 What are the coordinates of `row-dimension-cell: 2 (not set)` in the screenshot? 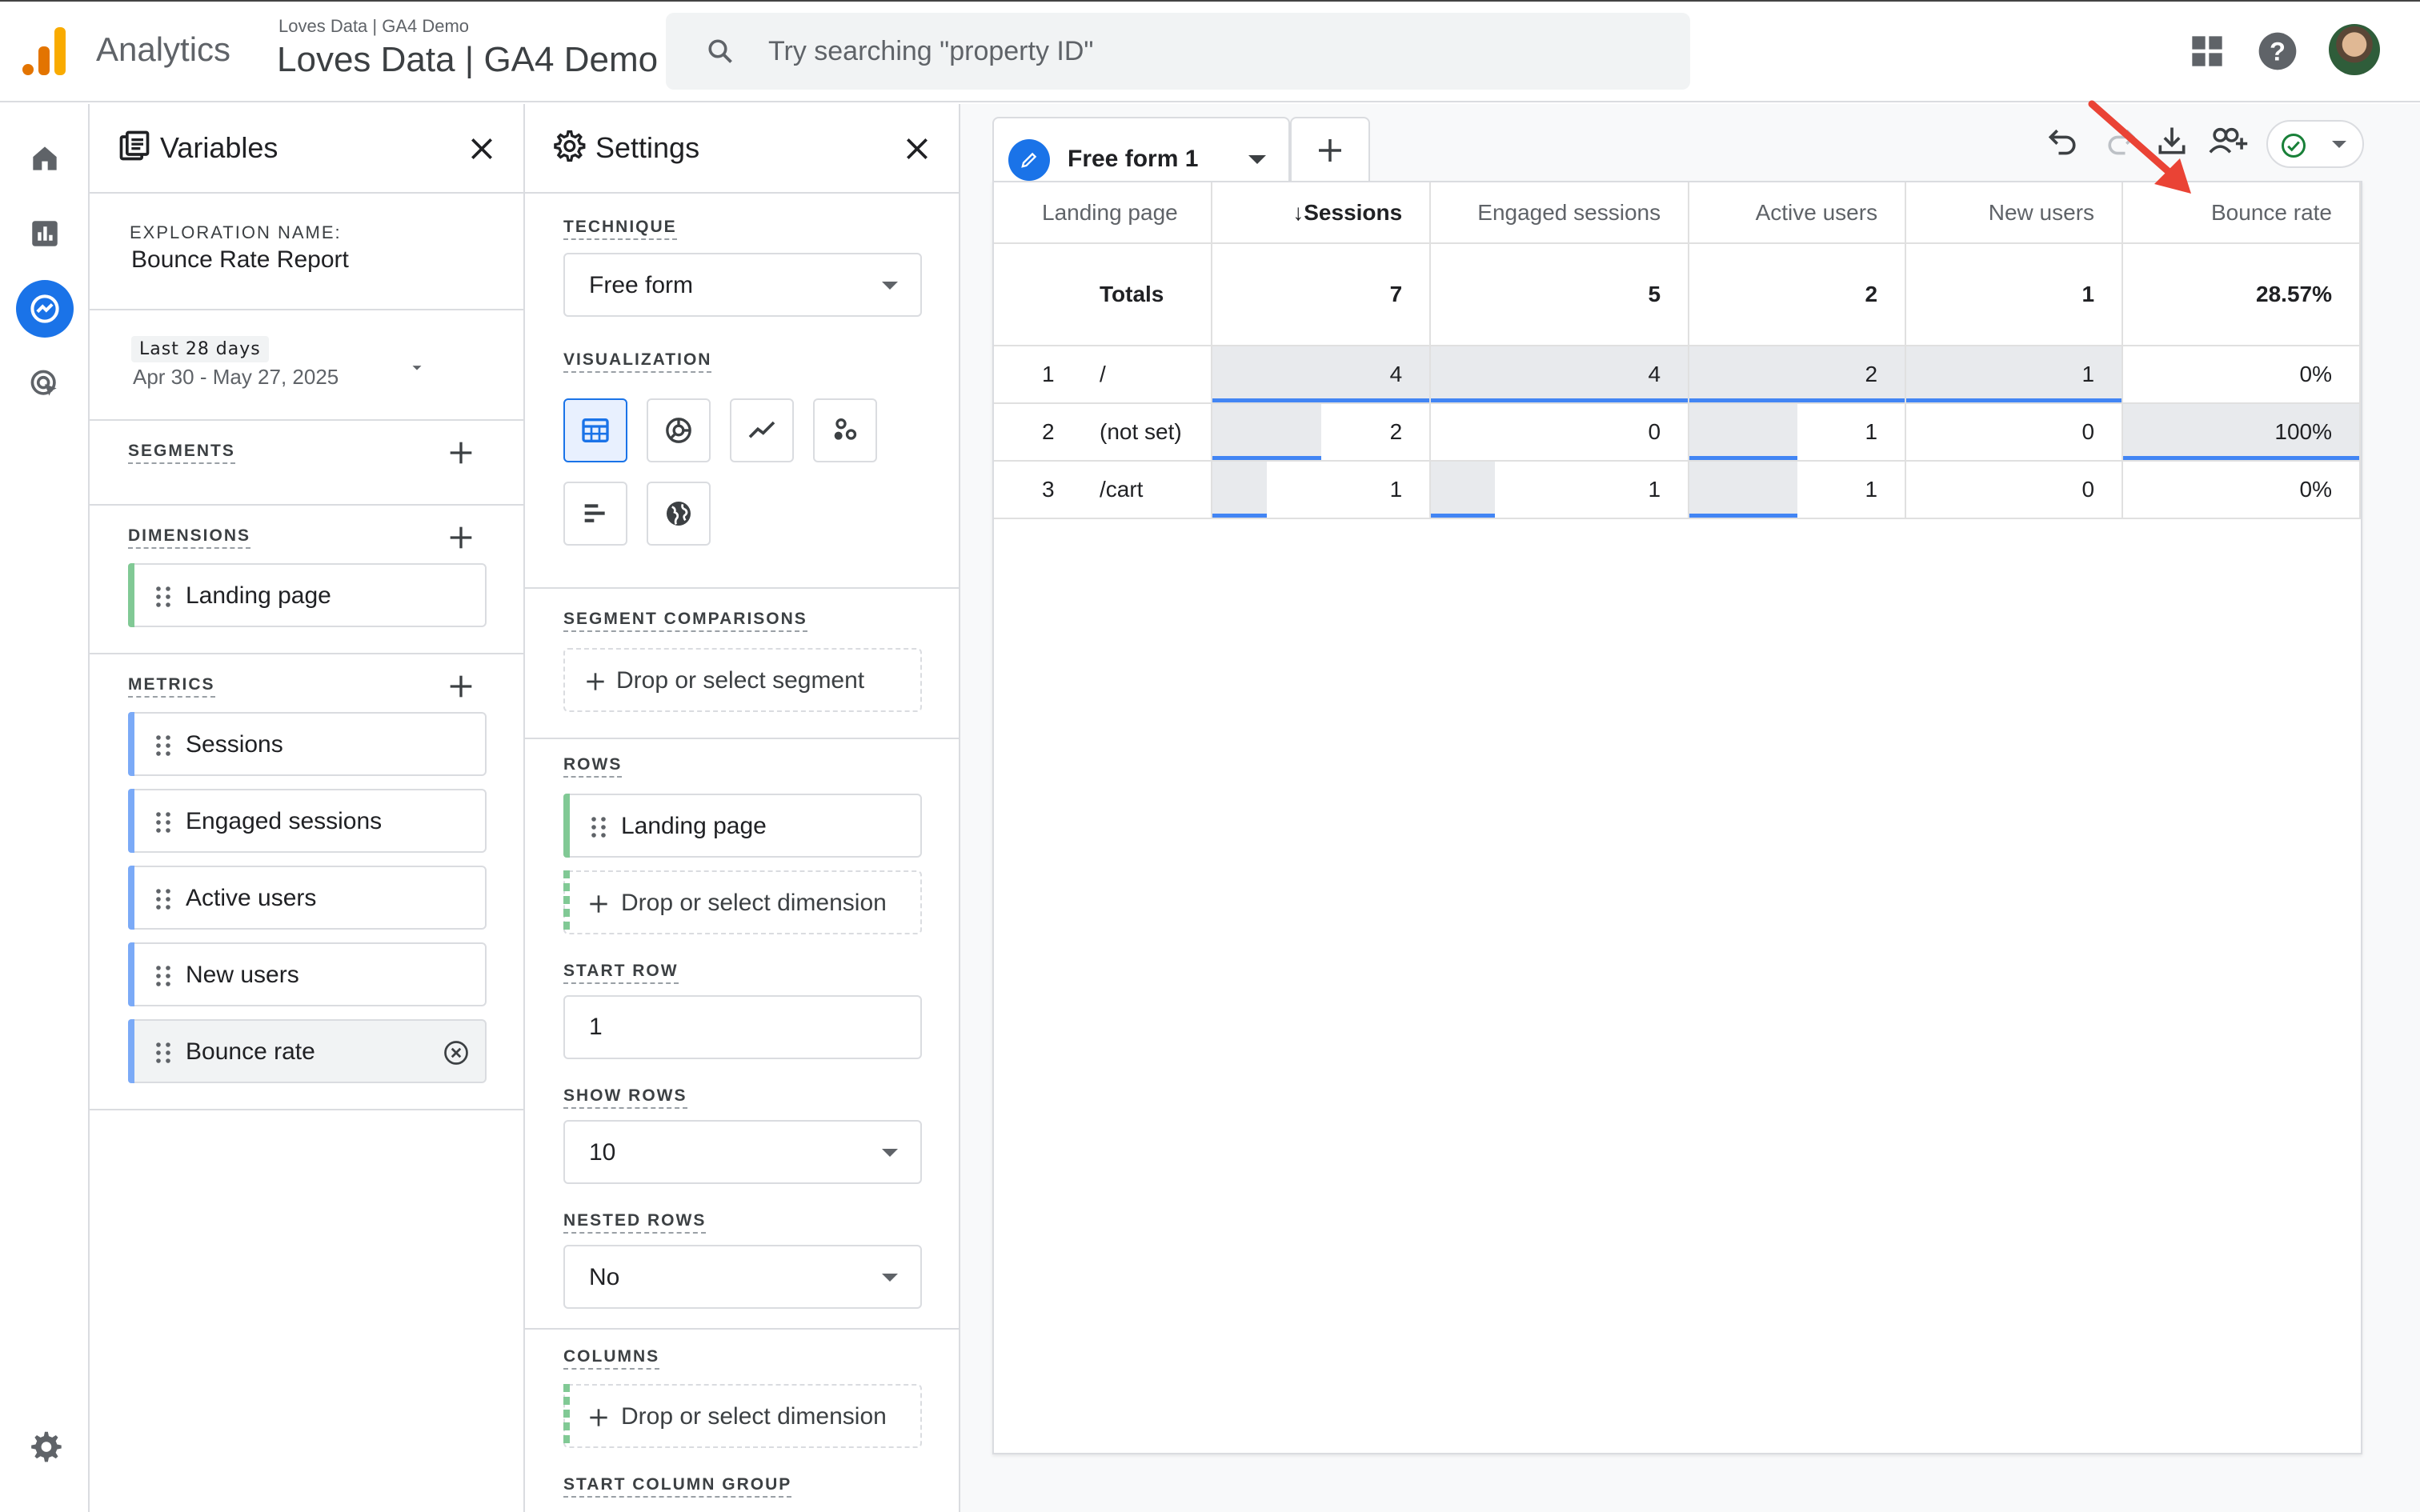 It's located at (1103, 432).